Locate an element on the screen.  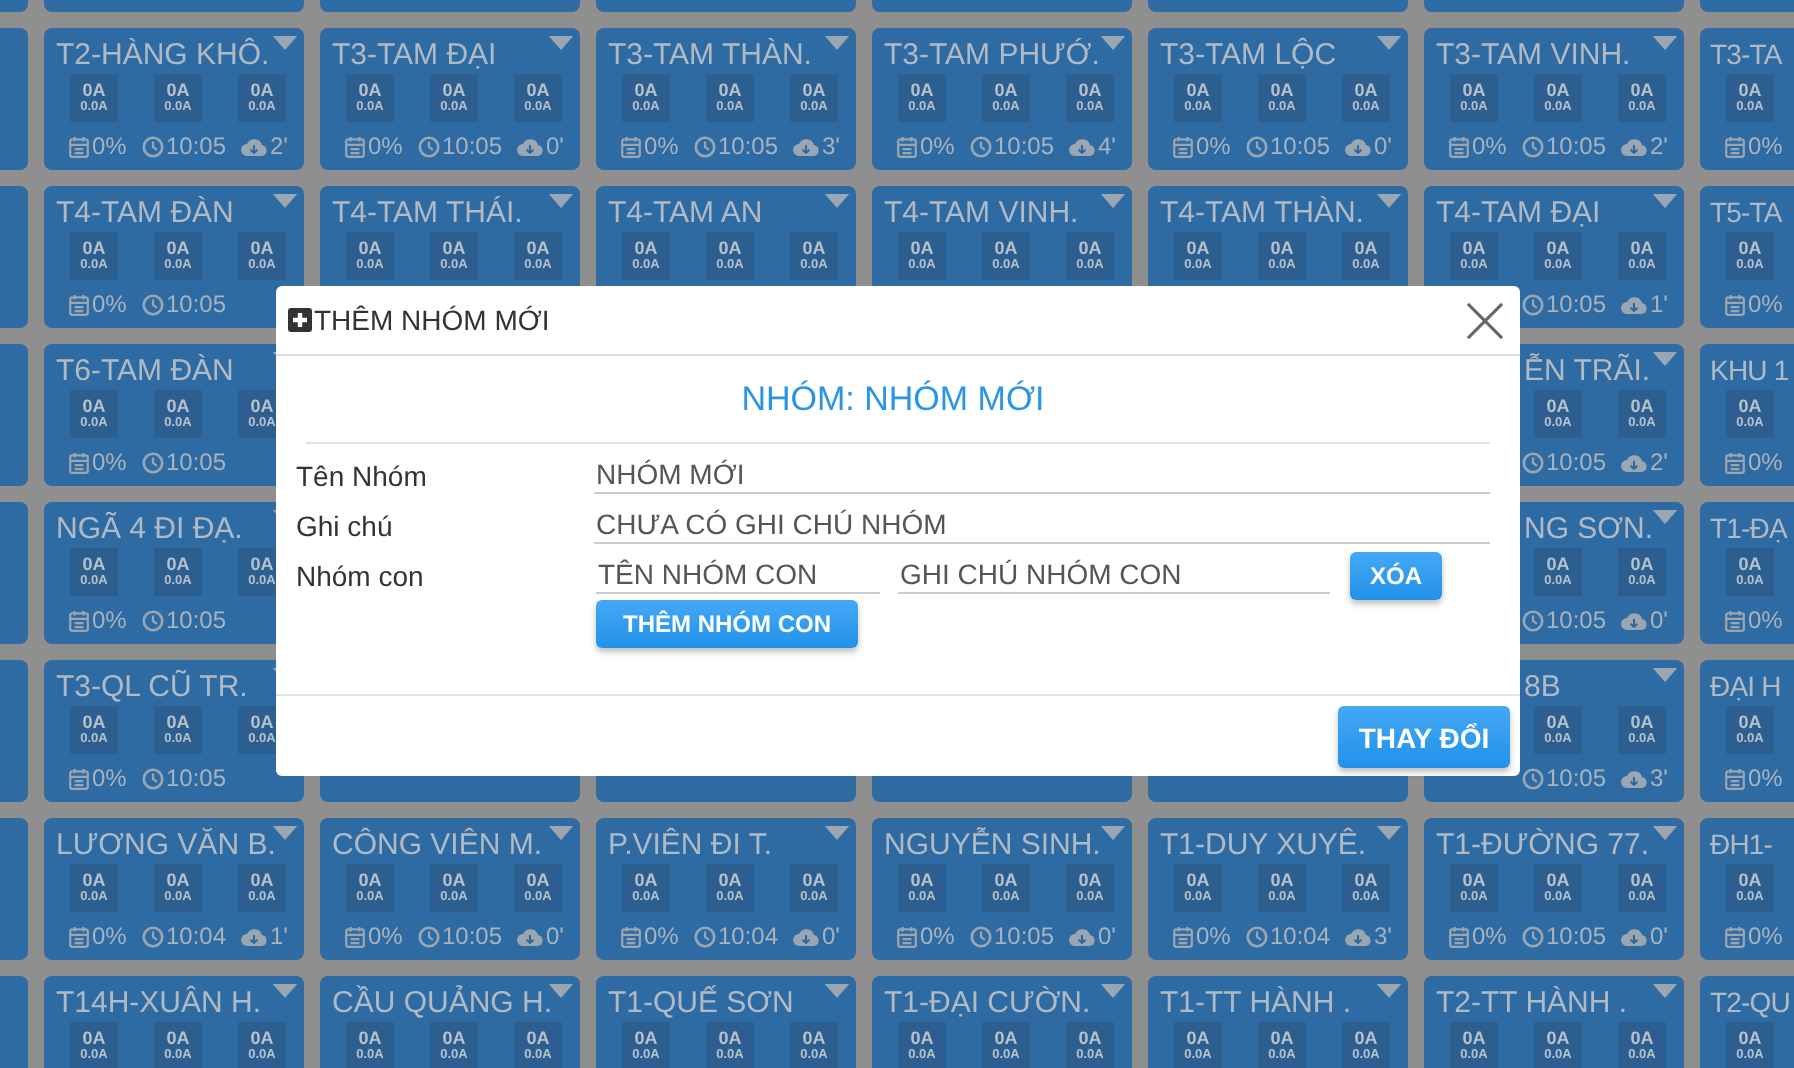
age-text: 4' is located at coordinates (1107, 146).